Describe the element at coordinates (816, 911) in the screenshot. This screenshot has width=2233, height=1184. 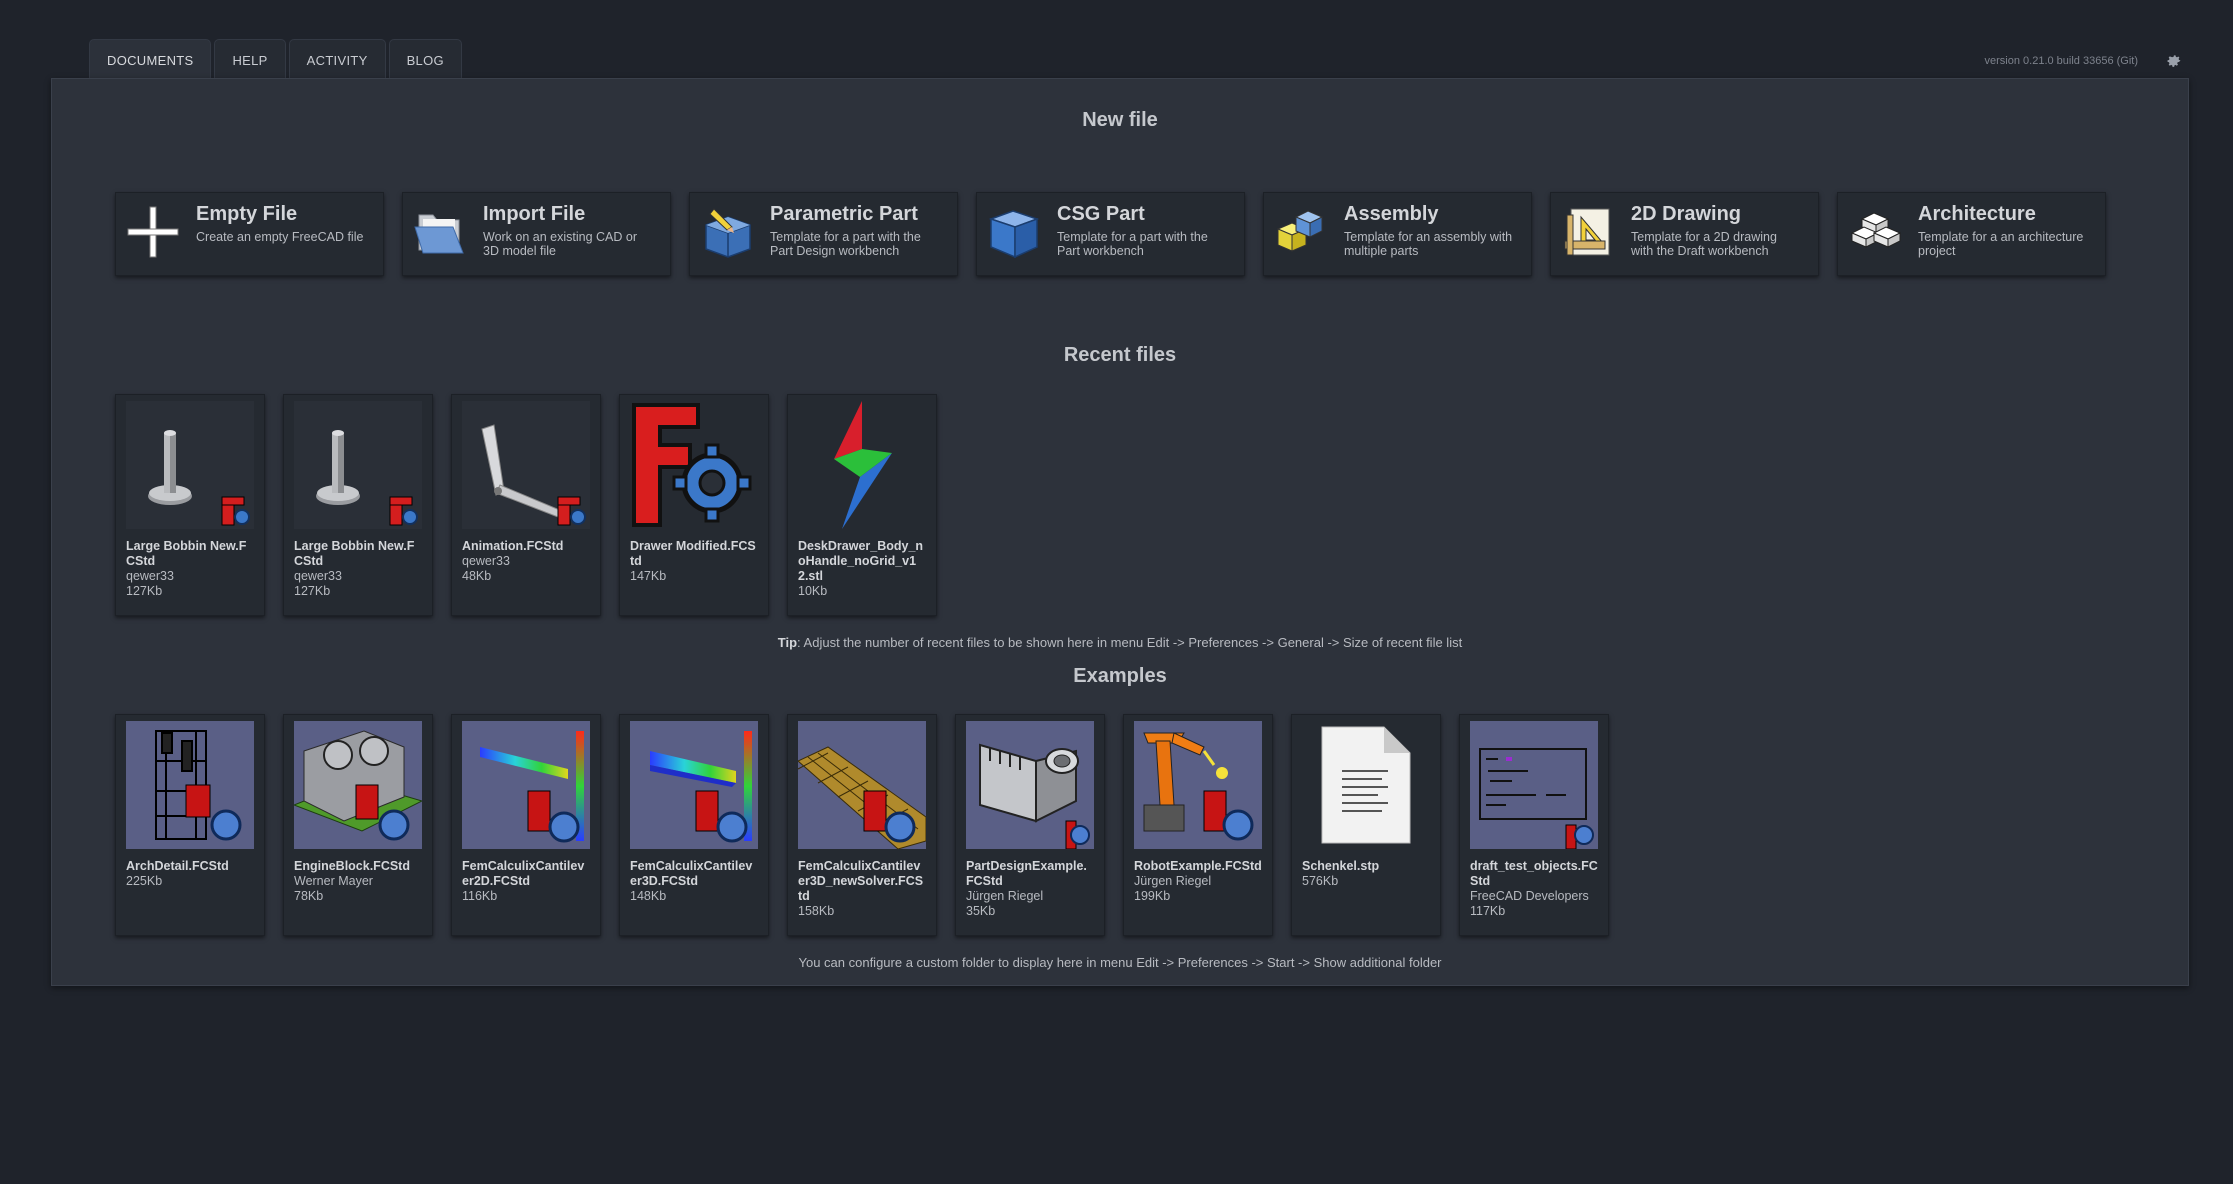
I see `file-size: 158Kb` at that location.